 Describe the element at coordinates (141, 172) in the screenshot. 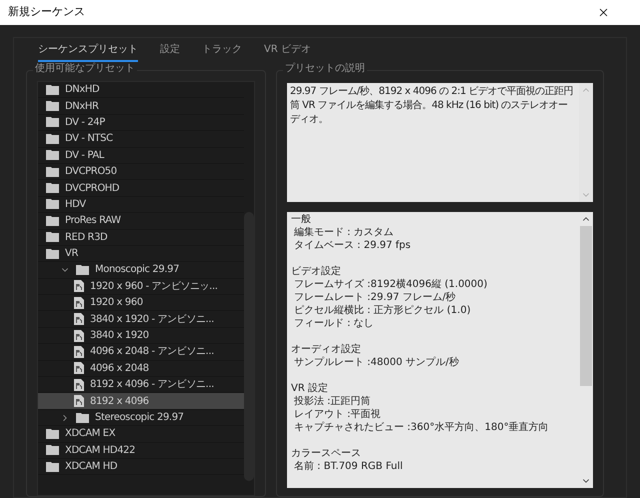

I see `tree-item: DVCPRO50` at that location.